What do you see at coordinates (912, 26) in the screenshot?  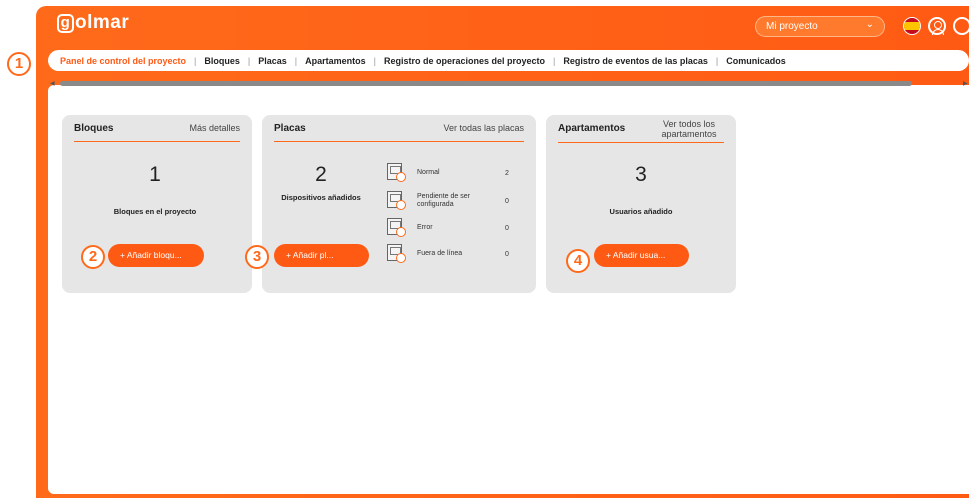 I see `flag-es-icon` at bounding box center [912, 26].